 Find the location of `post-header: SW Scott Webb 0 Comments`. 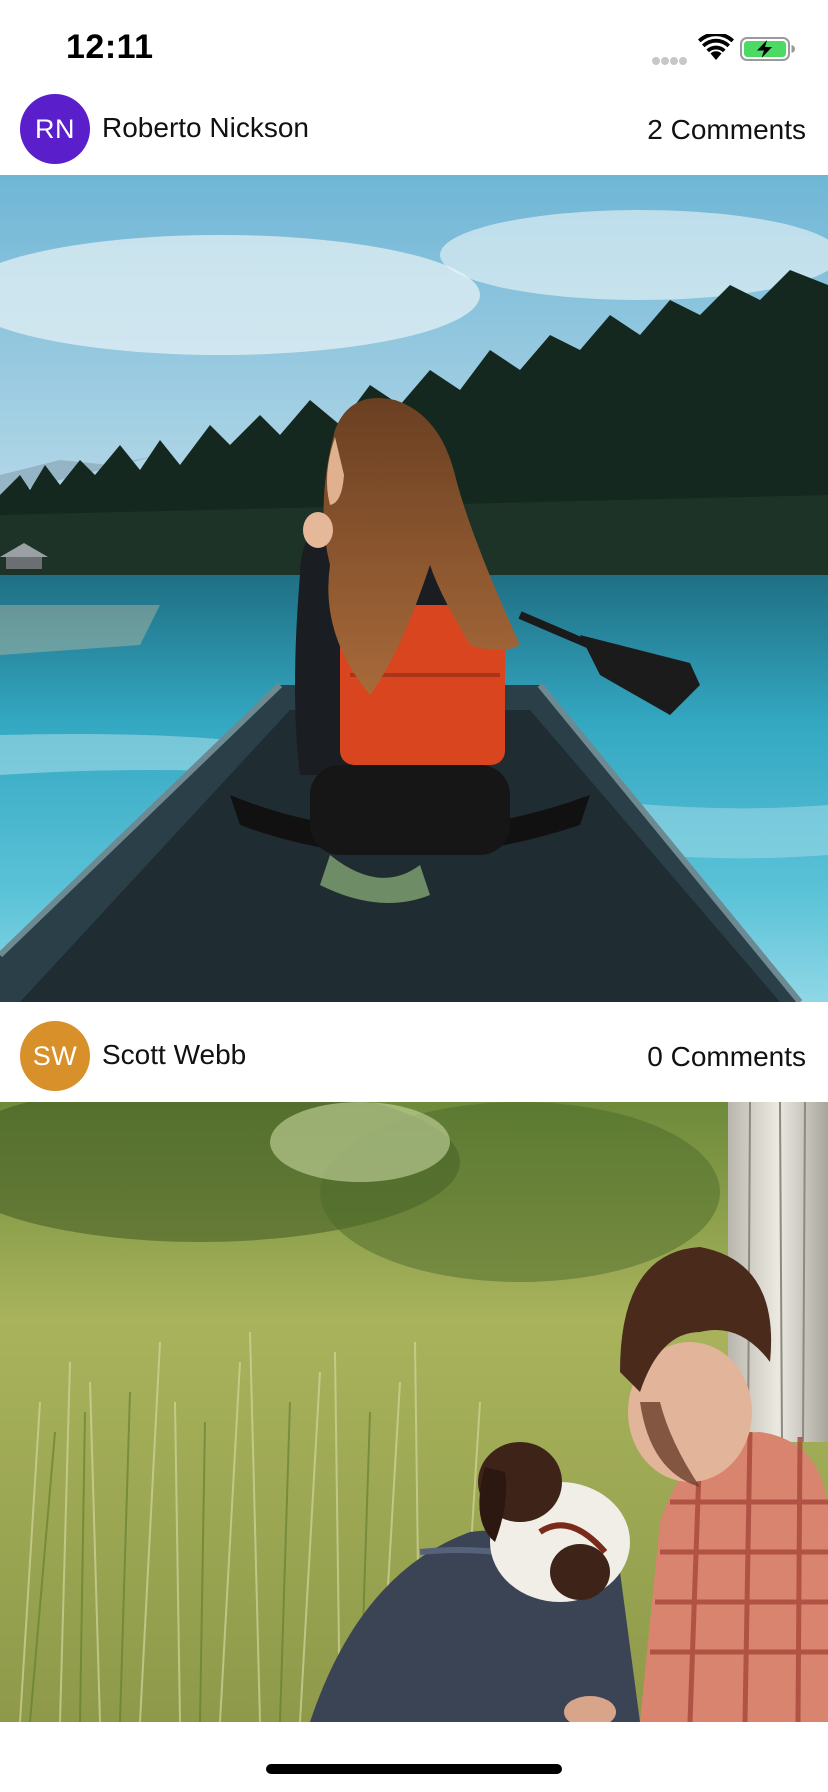

post-header: SW Scott Webb 0 Comments is located at coordinates (414, 1051).